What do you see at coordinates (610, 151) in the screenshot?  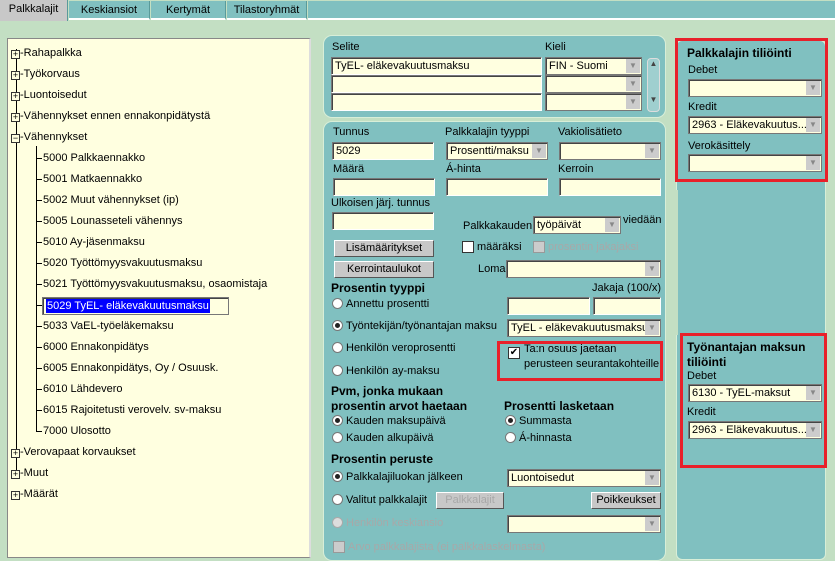 I see `vakio-select: ▼` at bounding box center [610, 151].